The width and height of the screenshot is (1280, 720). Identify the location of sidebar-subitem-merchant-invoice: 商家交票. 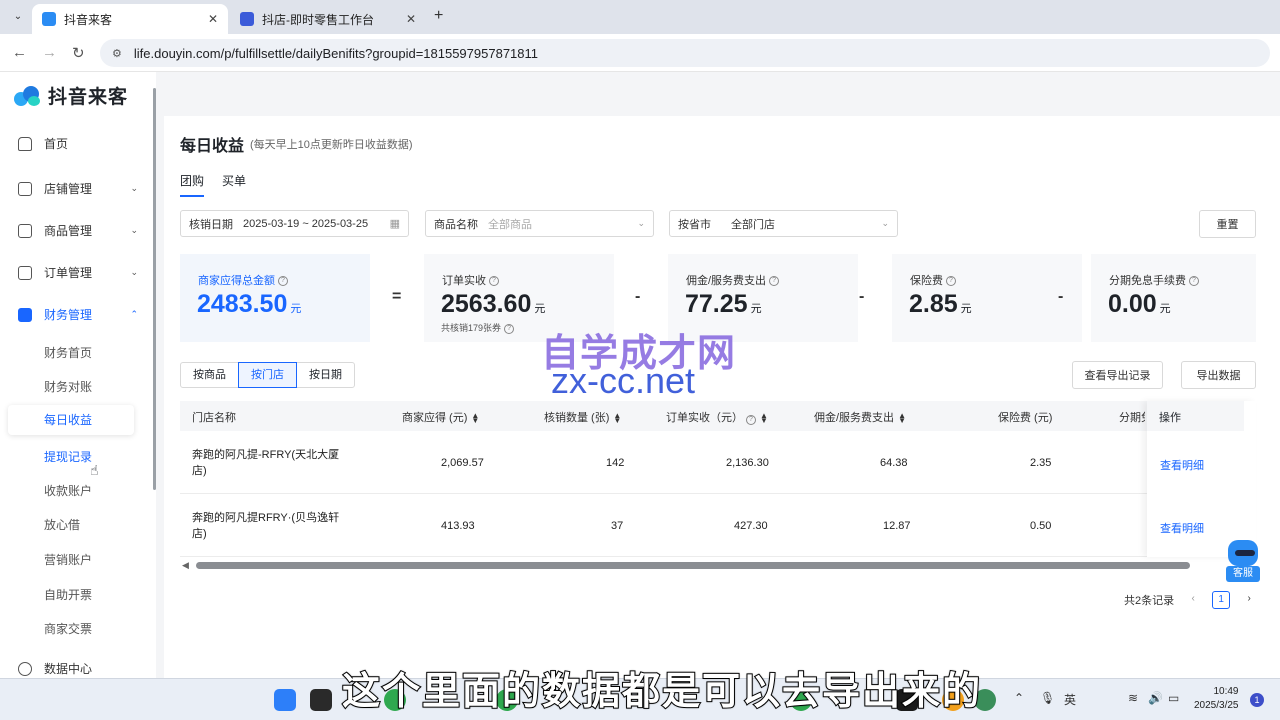
(68, 628).